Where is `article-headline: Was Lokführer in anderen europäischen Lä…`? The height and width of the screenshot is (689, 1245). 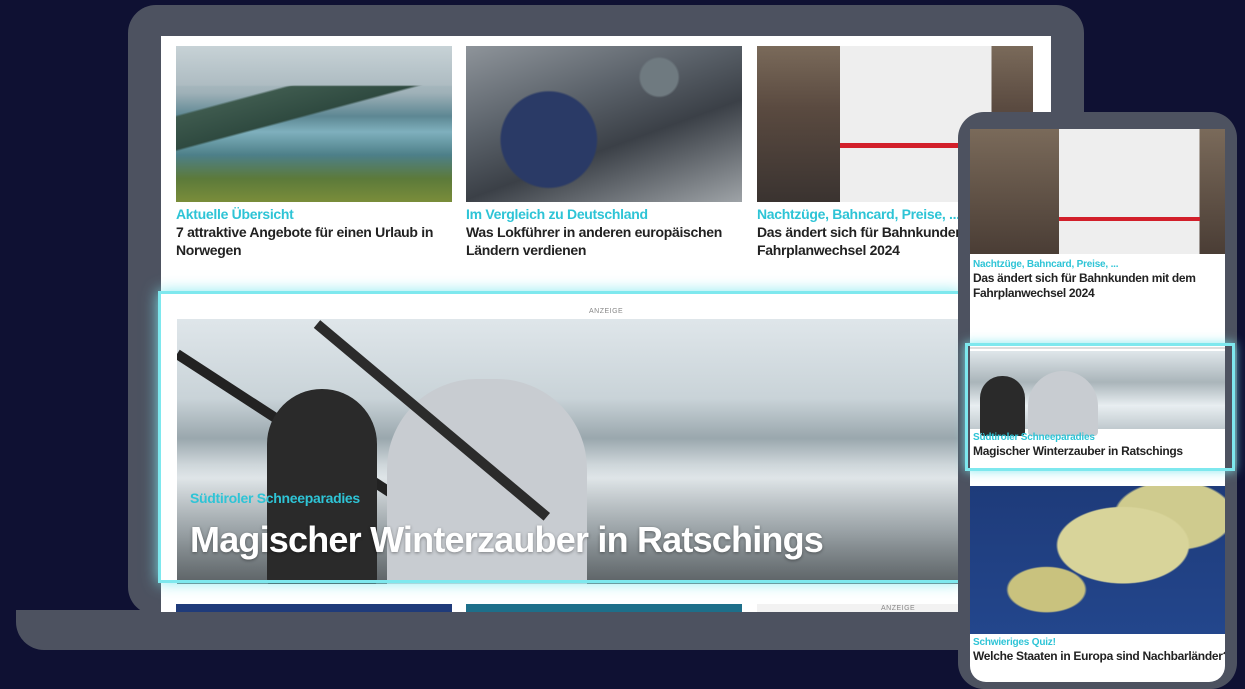
article-headline: Was Lokführer in anderen europäischen Lä… is located at coordinates (604, 241).